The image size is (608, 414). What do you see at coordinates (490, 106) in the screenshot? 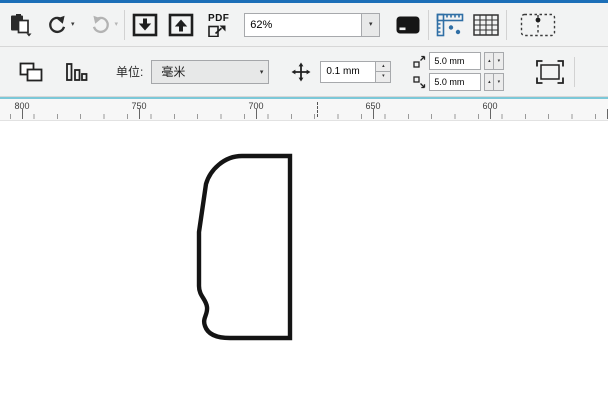
I see `ruler-label: 600` at bounding box center [490, 106].